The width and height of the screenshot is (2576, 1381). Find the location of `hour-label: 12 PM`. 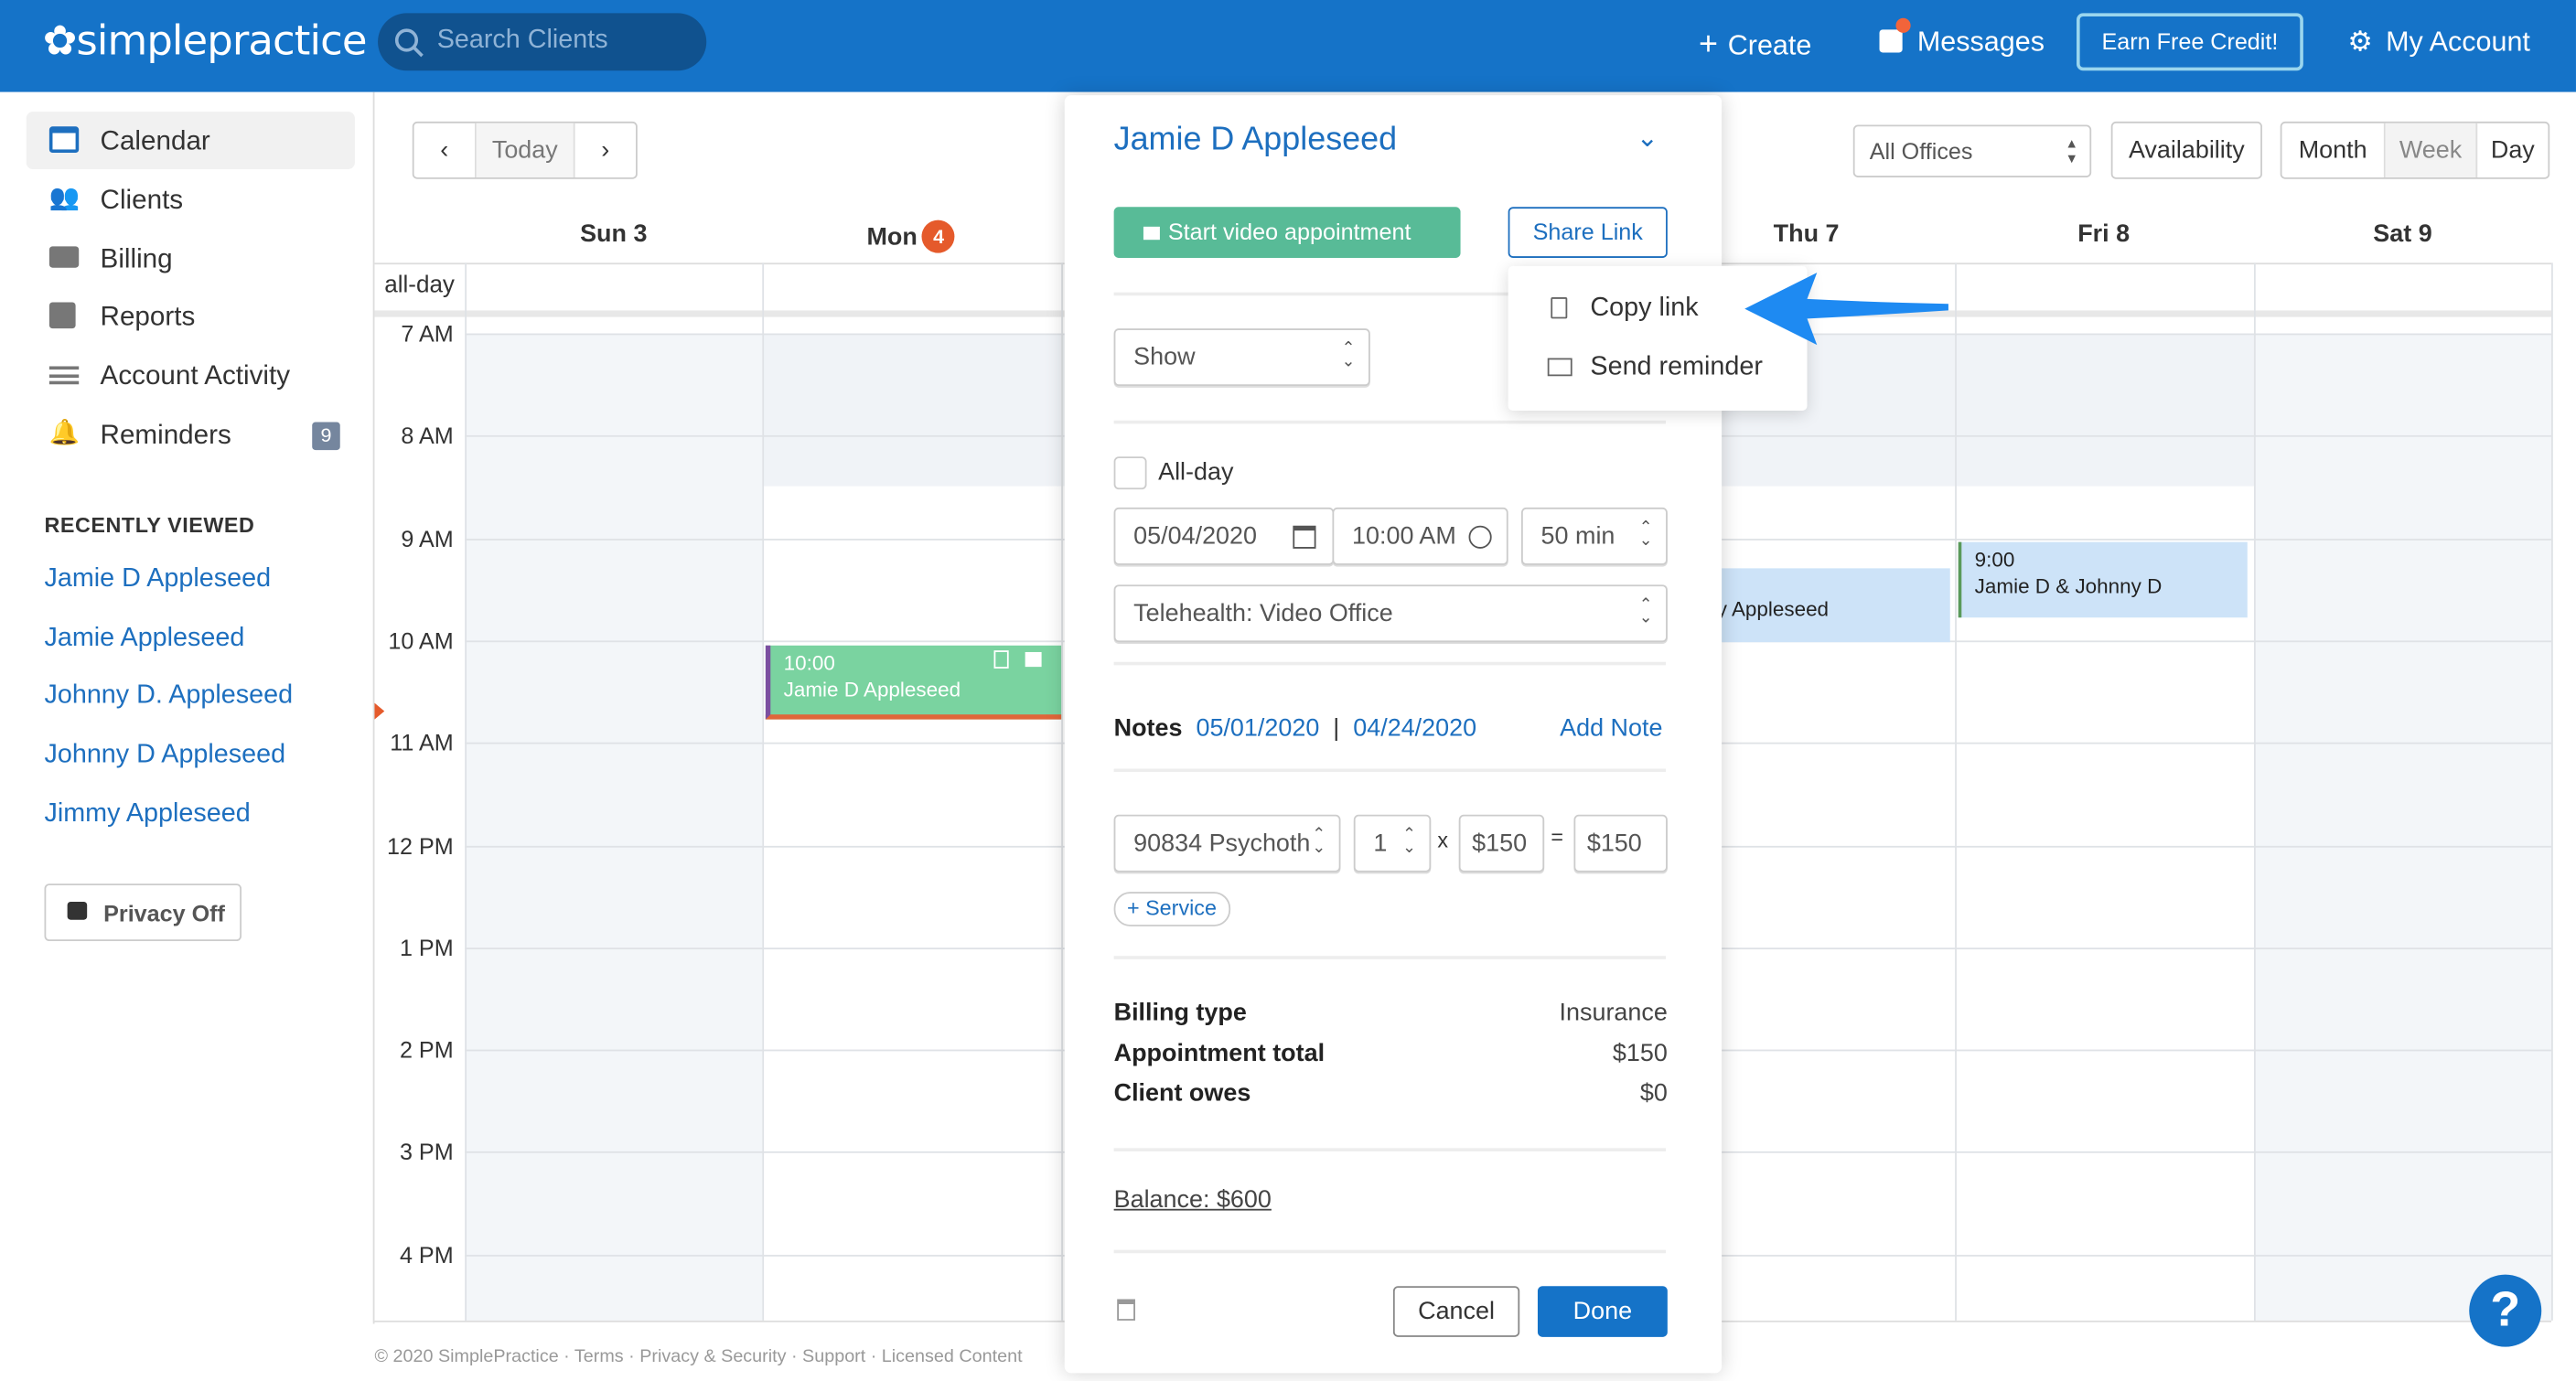

hour-label: 12 PM is located at coordinates (420, 845).